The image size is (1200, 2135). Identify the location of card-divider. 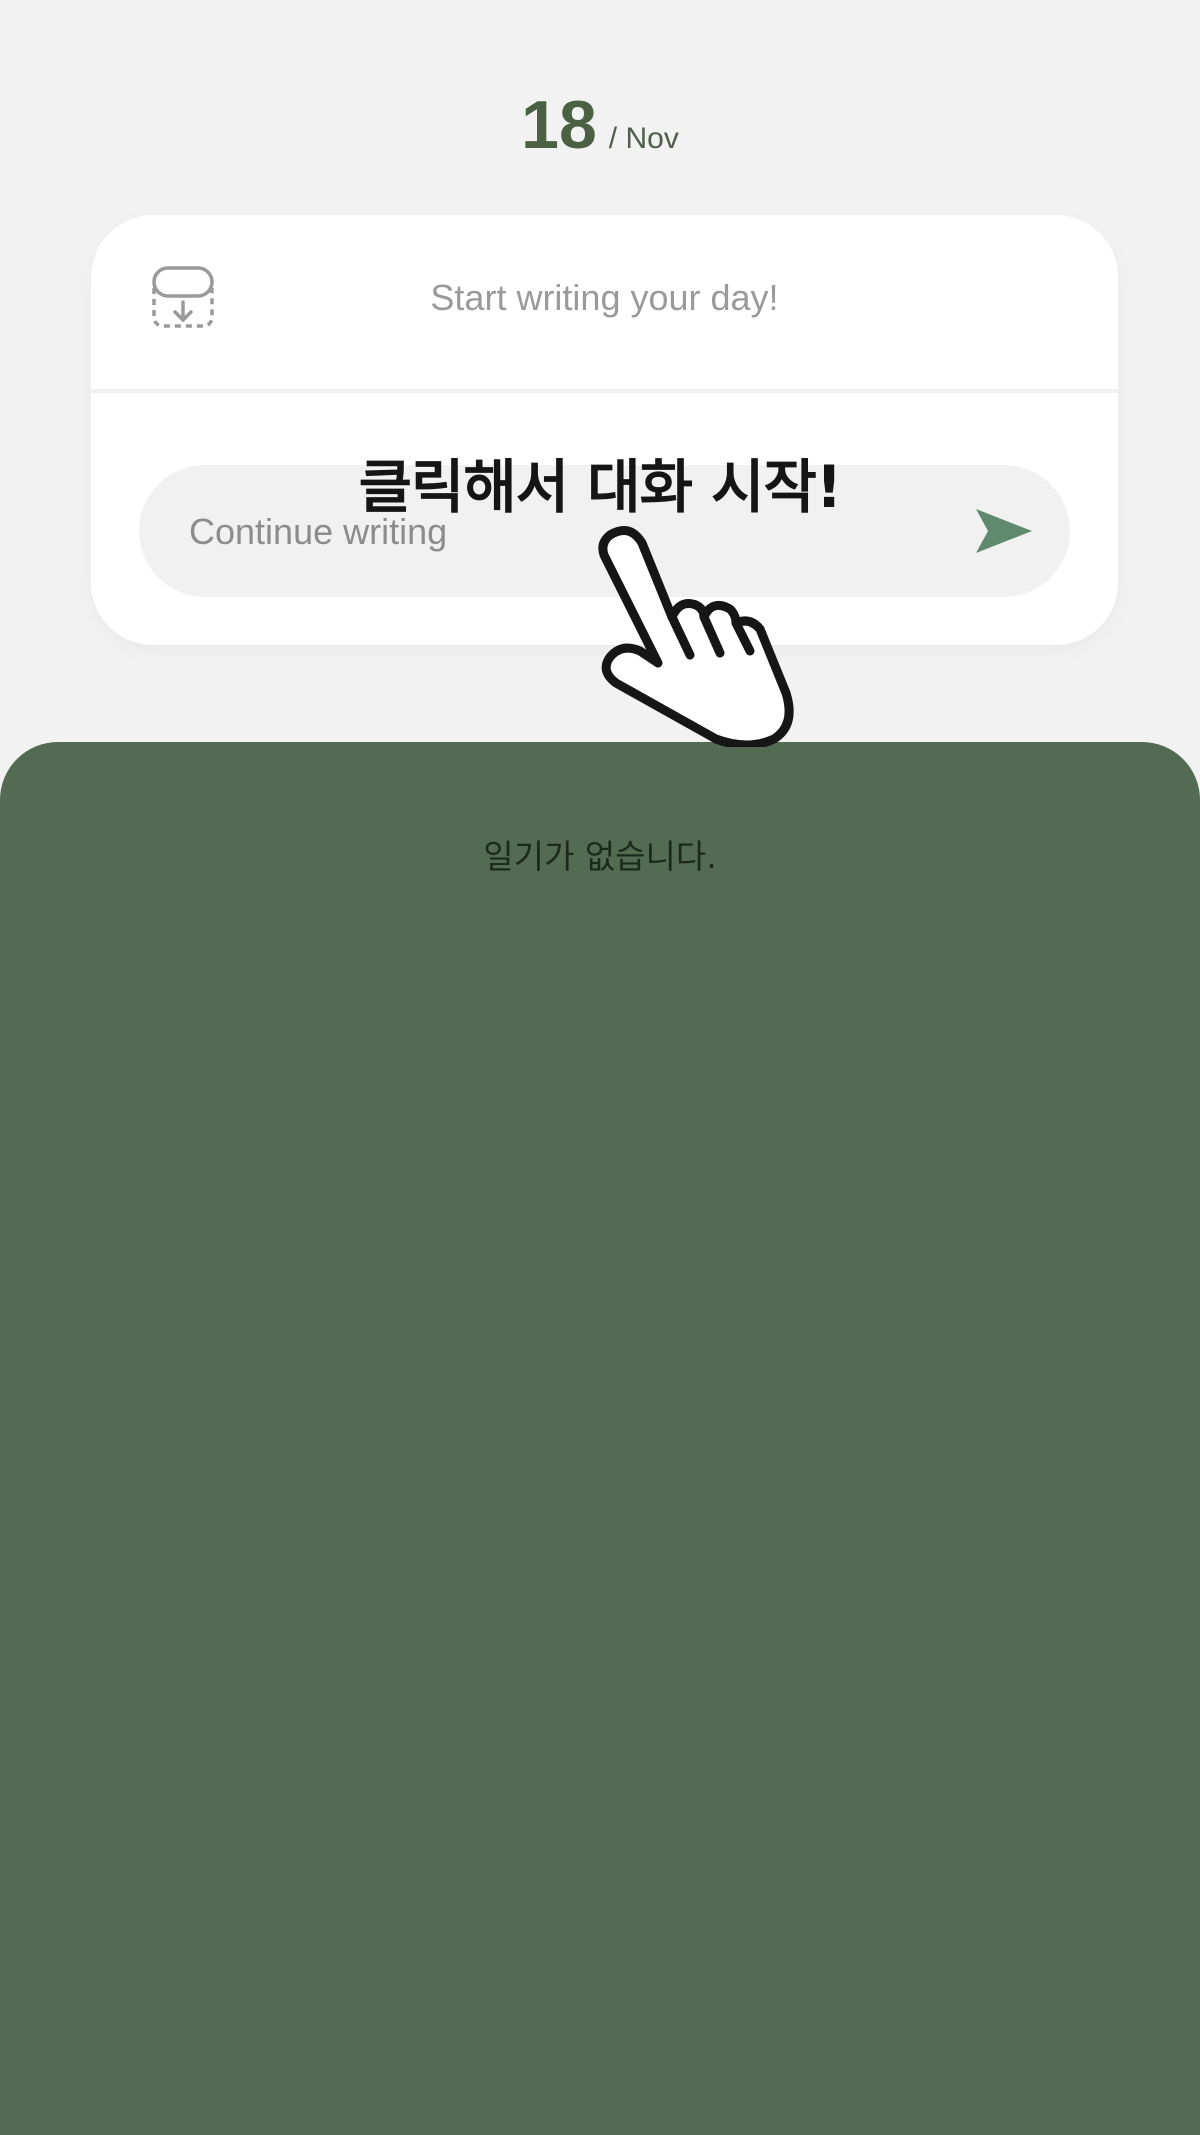
(604, 391).